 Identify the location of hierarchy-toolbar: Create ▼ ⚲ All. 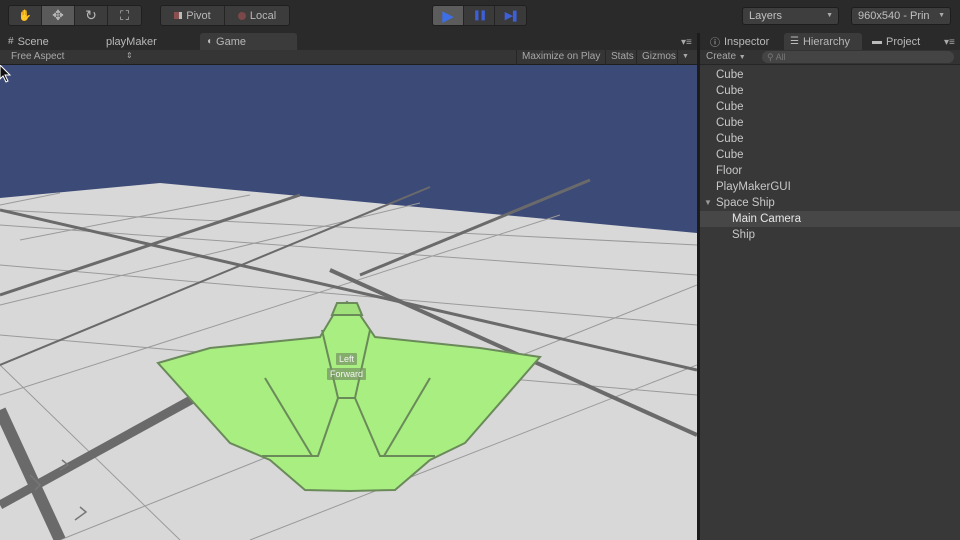
(830, 57).